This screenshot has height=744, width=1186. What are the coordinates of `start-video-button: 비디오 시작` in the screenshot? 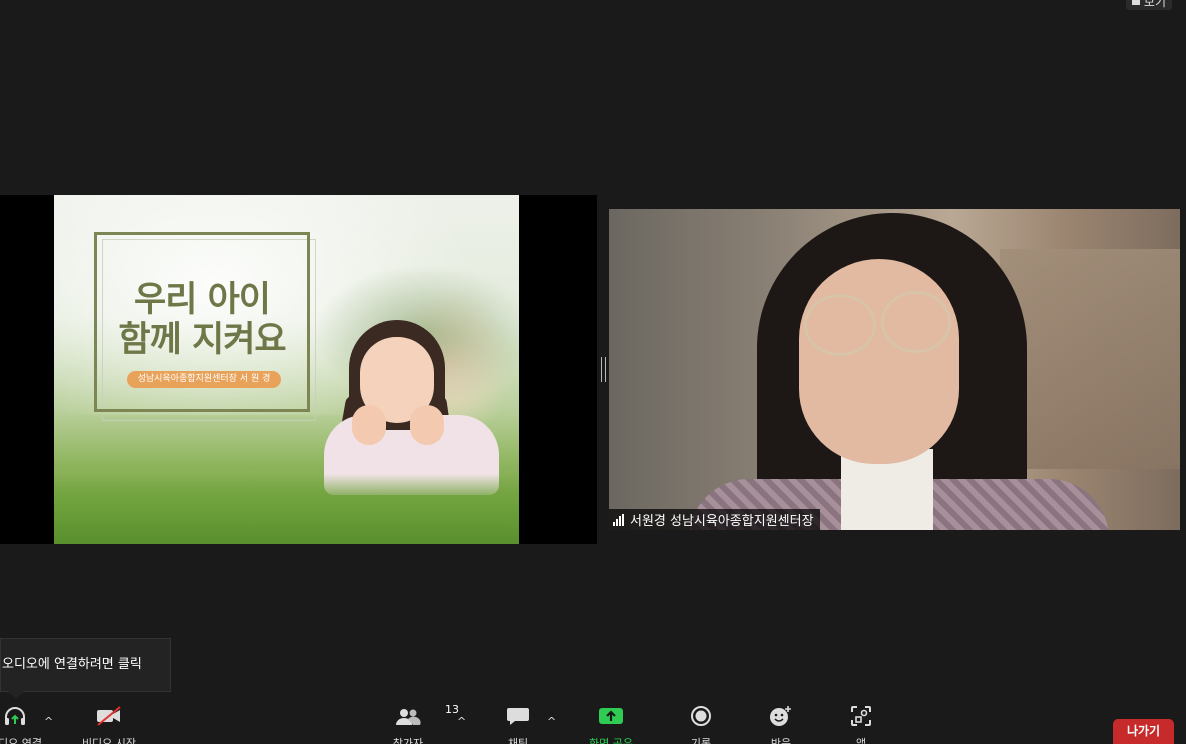 It's located at (109, 723).